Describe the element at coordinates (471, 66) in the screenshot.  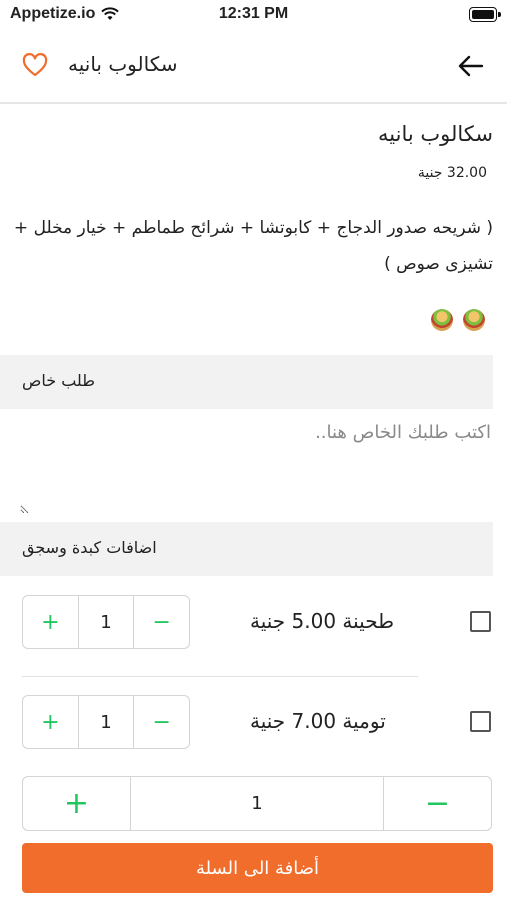
I see `back-arrow-icon` at that location.